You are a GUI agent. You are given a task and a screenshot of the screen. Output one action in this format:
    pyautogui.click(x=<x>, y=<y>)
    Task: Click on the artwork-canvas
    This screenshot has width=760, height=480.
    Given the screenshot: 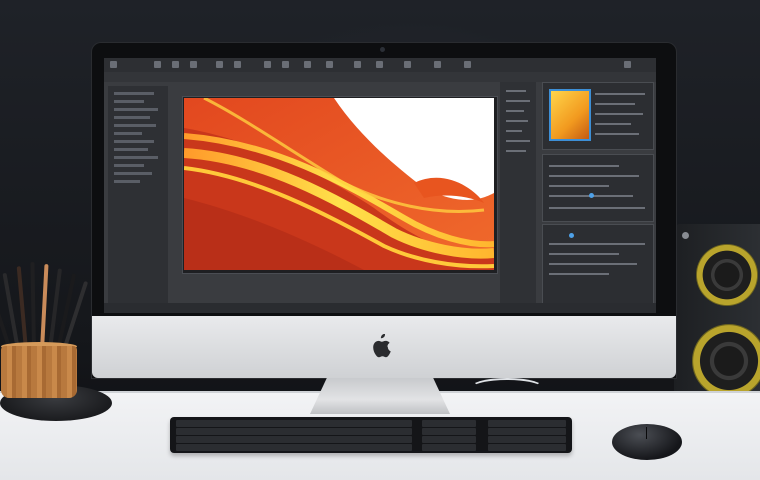 What is the action you would take?
    pyautogui.click(x=339, y=184)
    